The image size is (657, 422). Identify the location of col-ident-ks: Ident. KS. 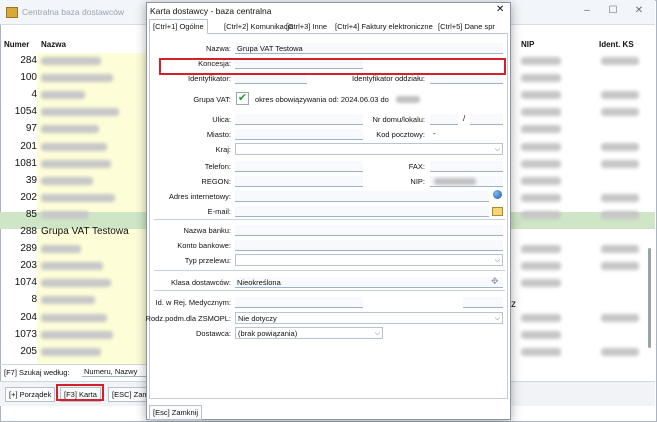
(616, 44).